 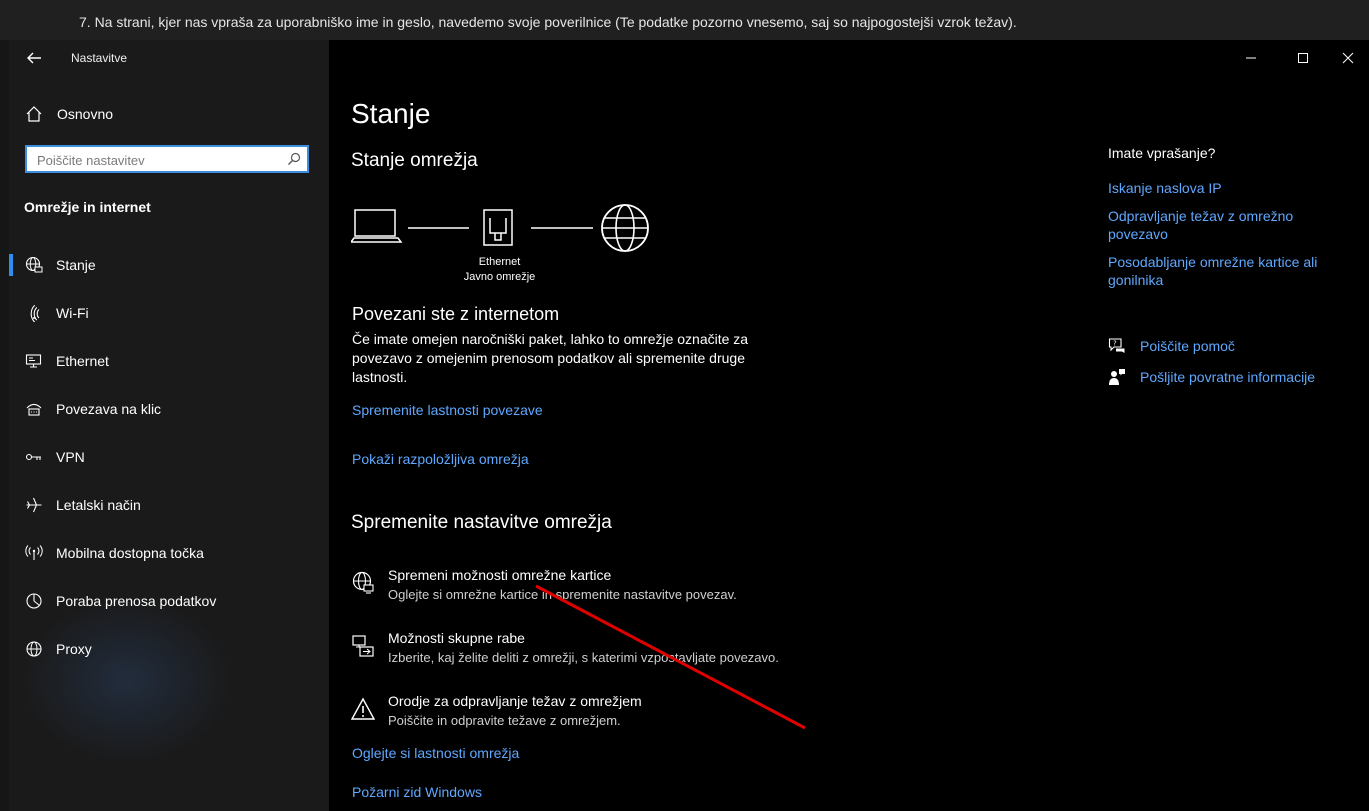 What do you see at coordinates (499, 262) in the screenshot?
I see `connection-name: Ethernet` at bounding box center [499, 262].